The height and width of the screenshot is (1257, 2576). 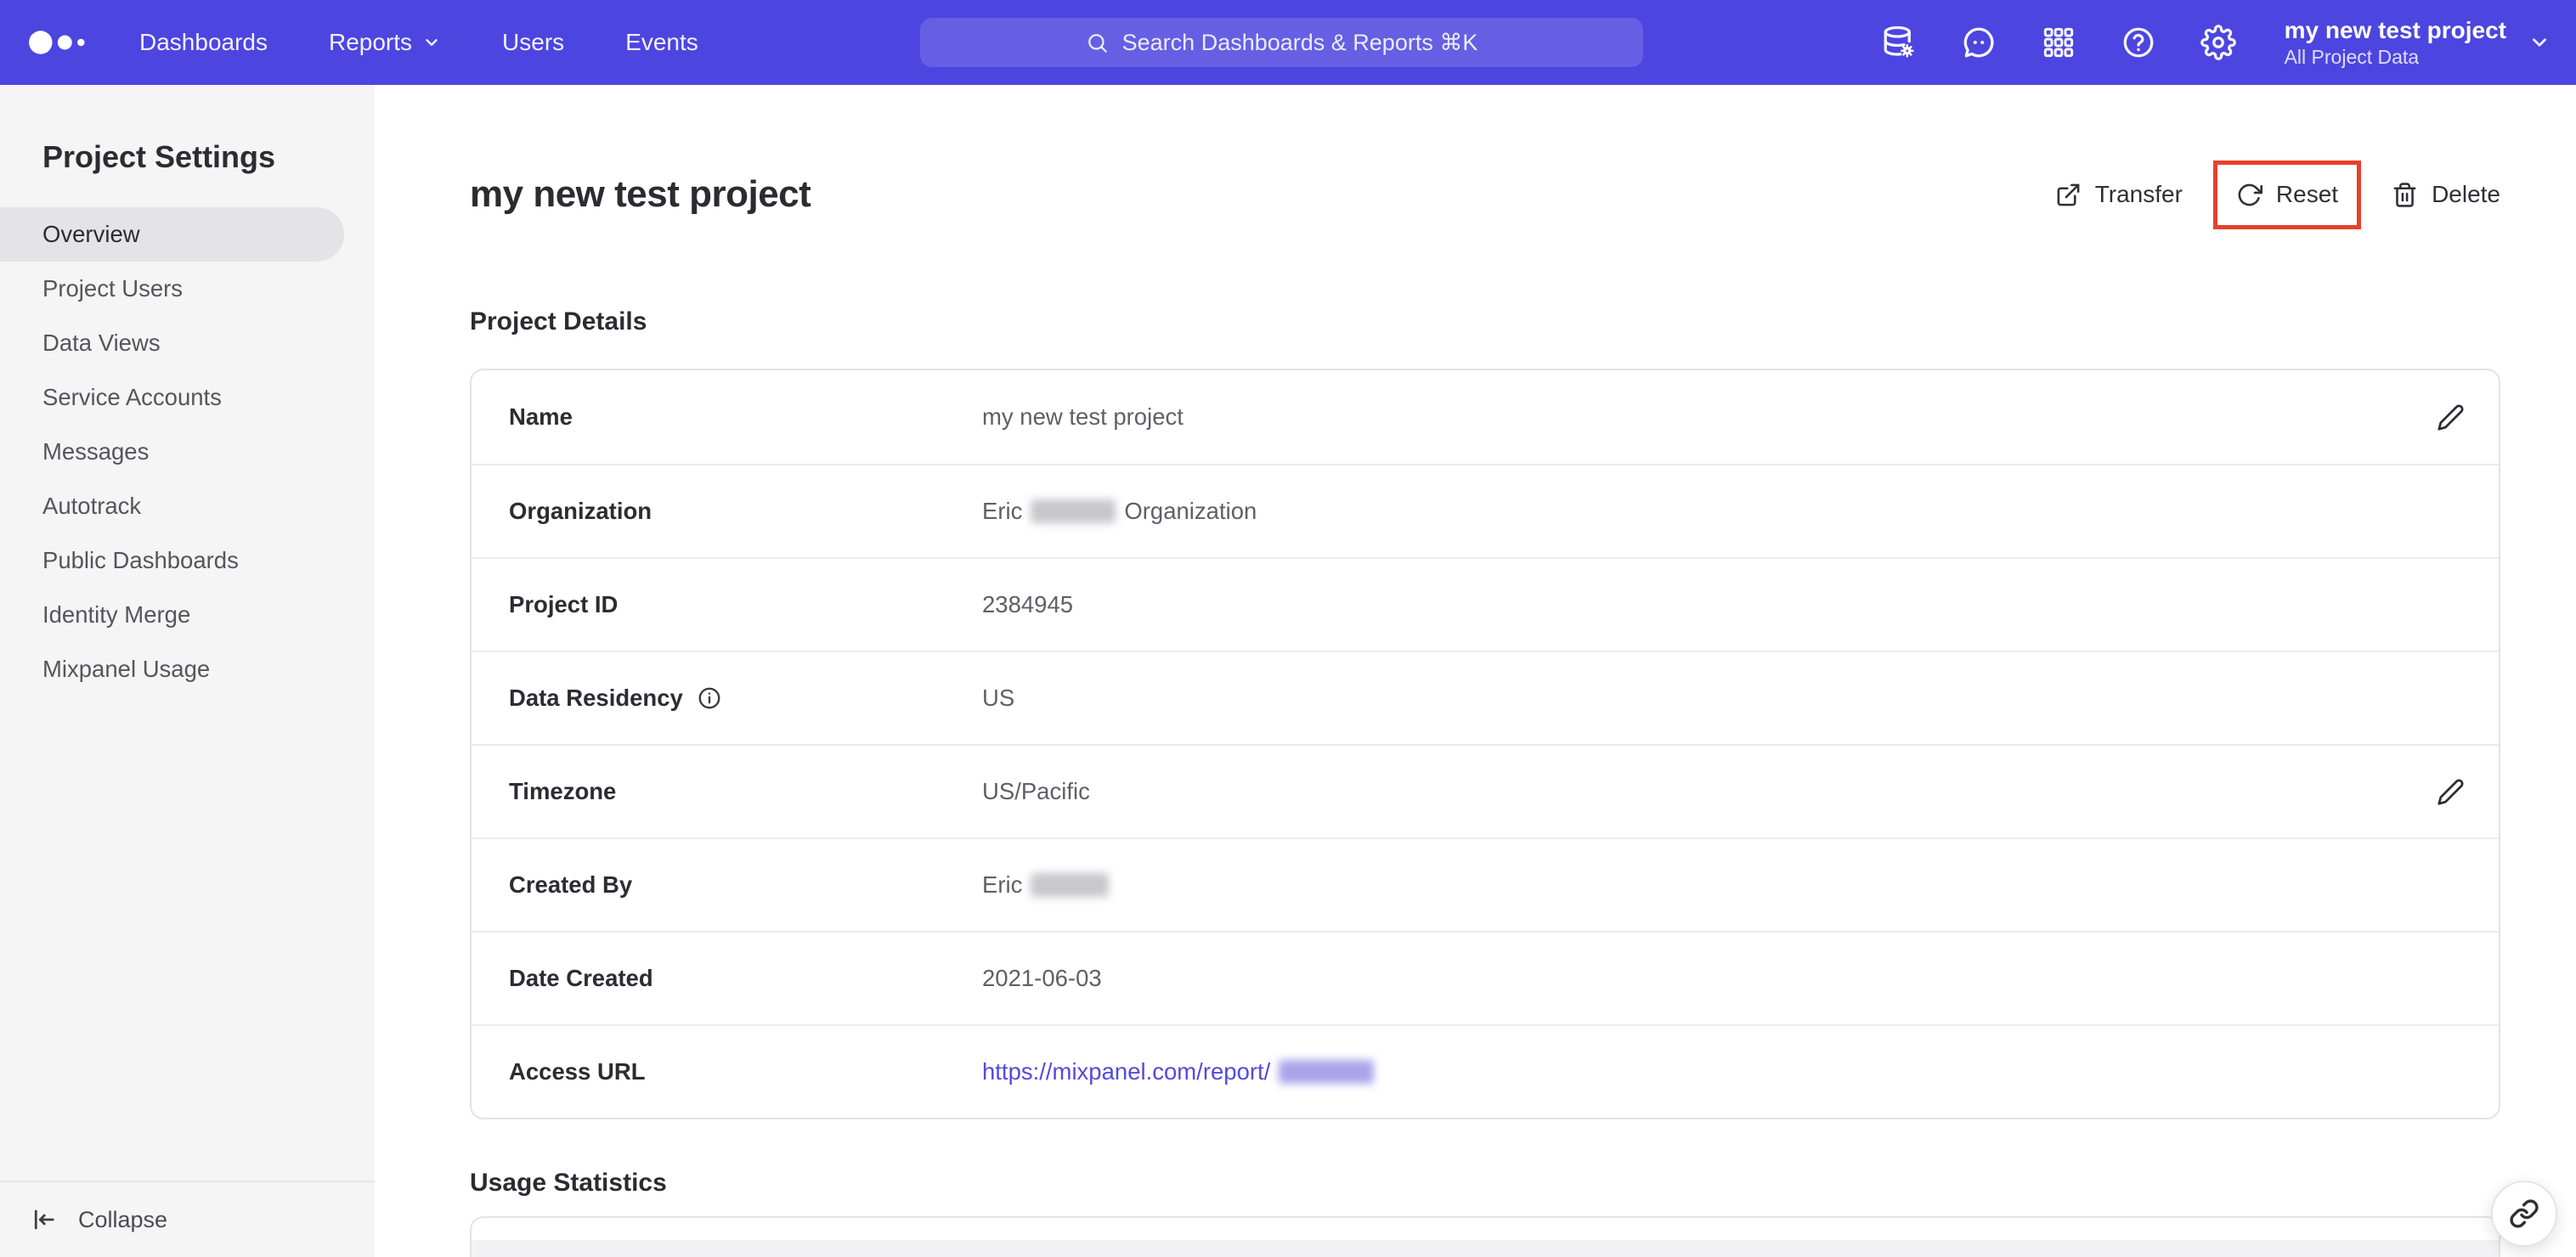 I want to click on nav-events-label: Events, so click(x=662, y=42).